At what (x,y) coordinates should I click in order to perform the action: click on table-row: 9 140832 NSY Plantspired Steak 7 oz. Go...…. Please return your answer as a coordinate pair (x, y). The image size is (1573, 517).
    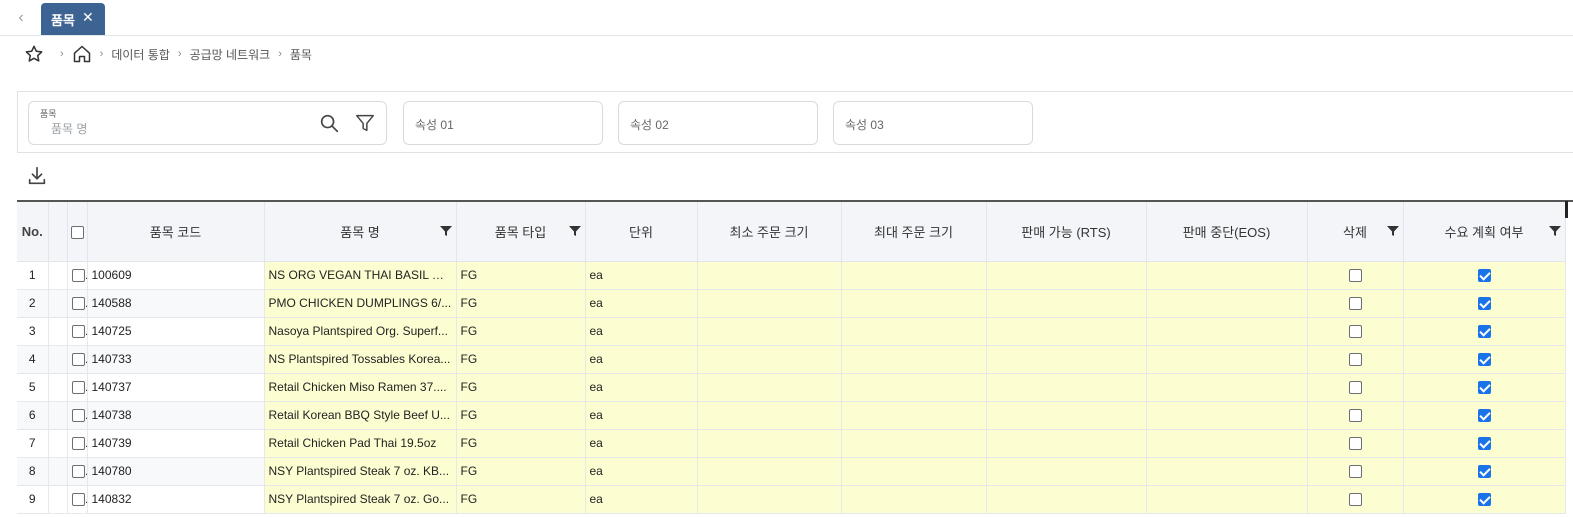
    Looking at the image, I should click on (791, 499).